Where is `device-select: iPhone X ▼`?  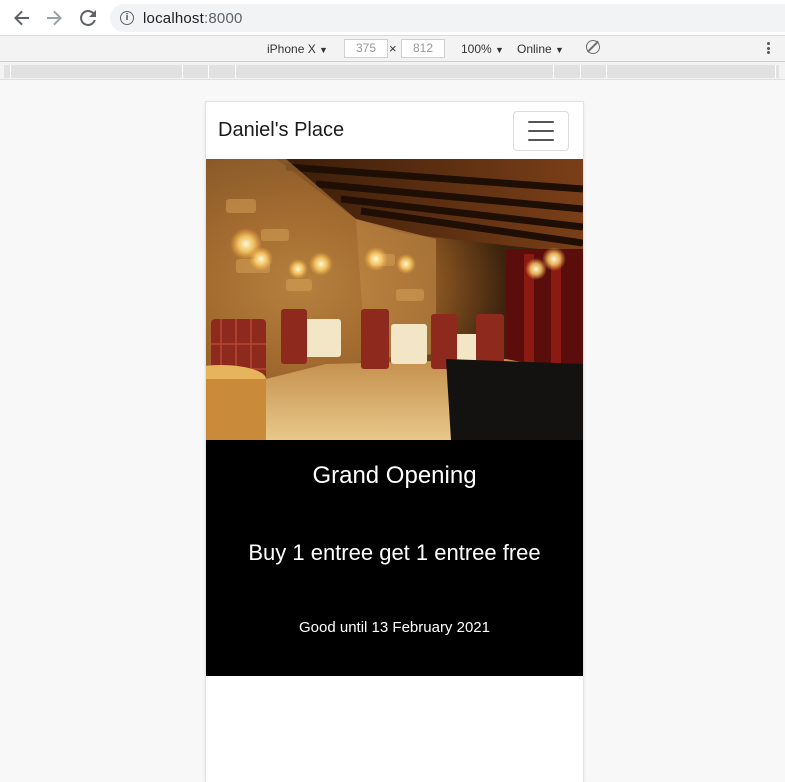
device-select: iPhone X ▼ is located at coordinates (297, 49).